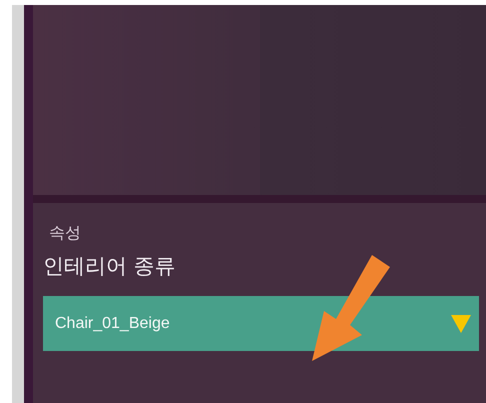 The width and height of the screenshot is (486, 403). Describe the element at coordinates (110, 266) in the screenshot. I see `field-label: 인테리어 종류` at that location.